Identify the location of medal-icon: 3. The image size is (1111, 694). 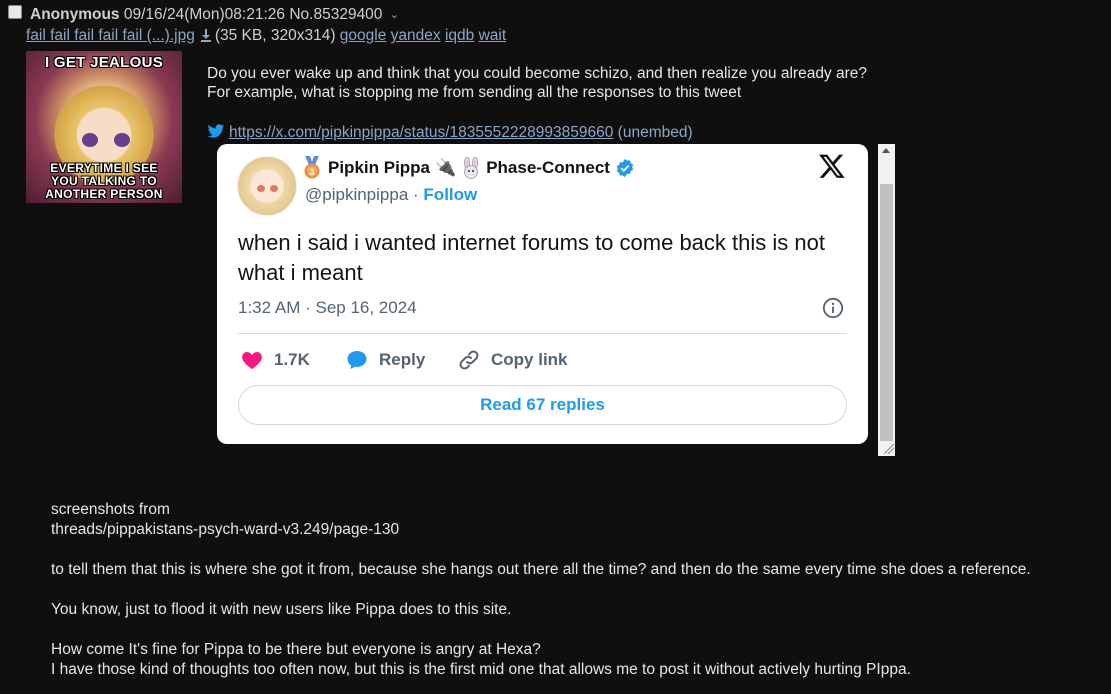
(312, 167).